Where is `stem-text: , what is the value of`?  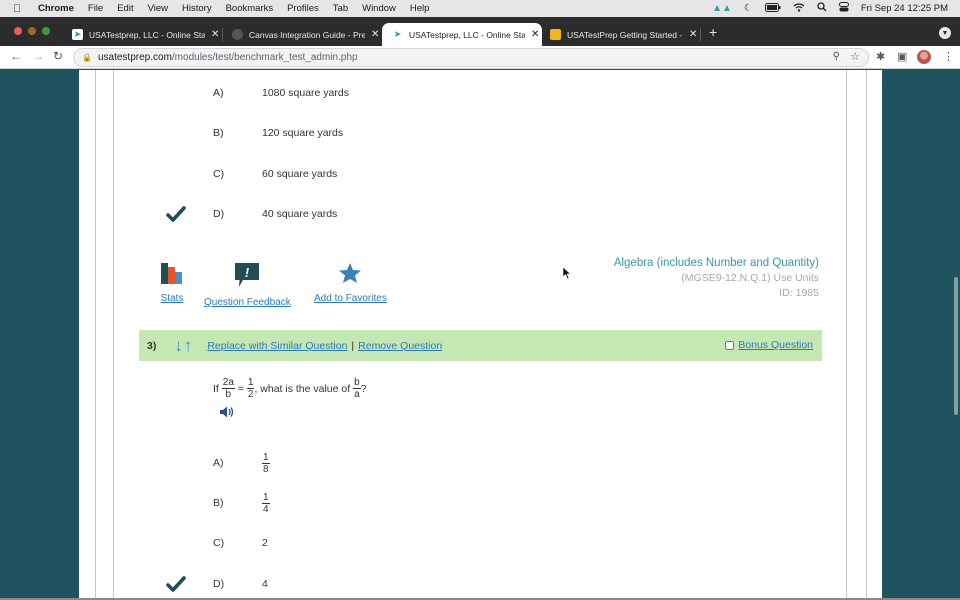
stem-text: , what is the value of is located at coordinates (302, 388).